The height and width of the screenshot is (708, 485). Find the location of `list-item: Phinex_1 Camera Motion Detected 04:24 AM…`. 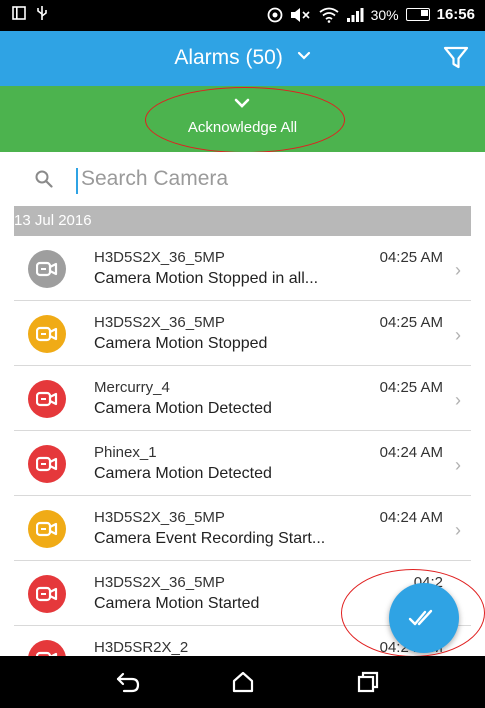

list-item: Phinex_1 Camera Motion Detected 04:24 AM… is located at coordinates (242, 463).